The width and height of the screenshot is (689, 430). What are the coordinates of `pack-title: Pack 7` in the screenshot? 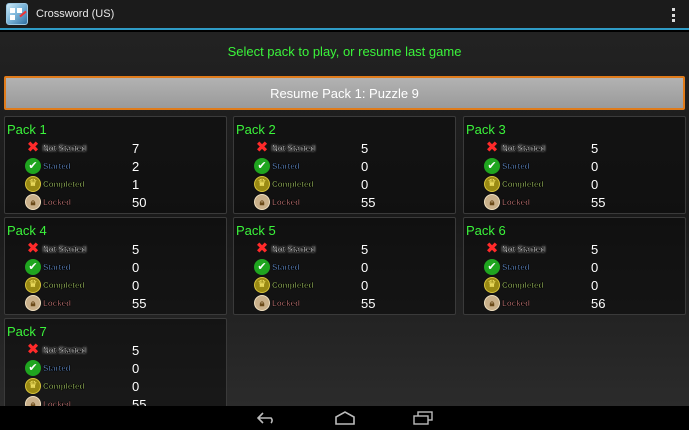 It's located at (27, 331).